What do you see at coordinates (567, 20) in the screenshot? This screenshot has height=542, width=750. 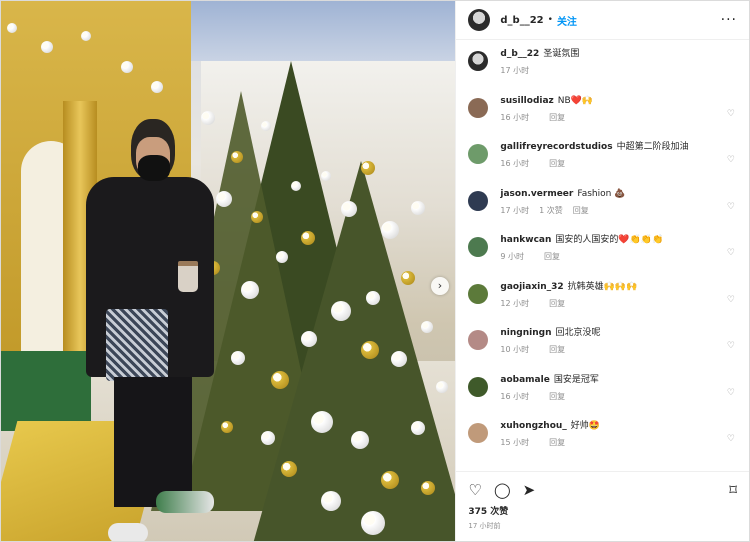 I see `follow-button: 关注` at bounding box center [567, 20].